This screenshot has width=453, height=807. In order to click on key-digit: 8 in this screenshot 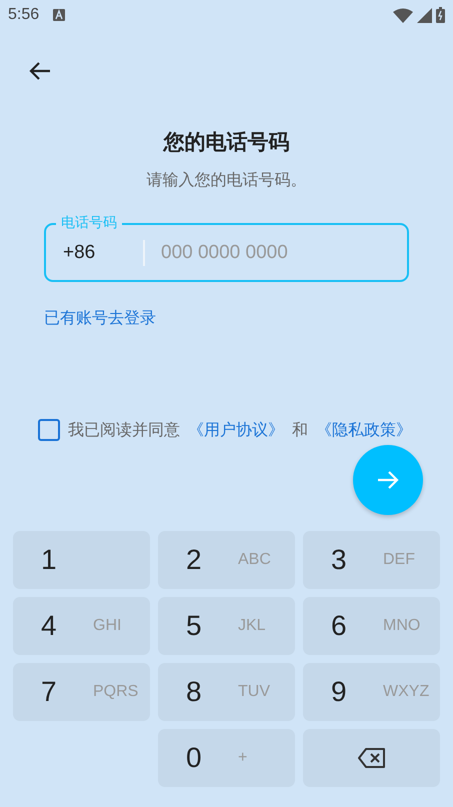, I will do `click(194, 692)`.